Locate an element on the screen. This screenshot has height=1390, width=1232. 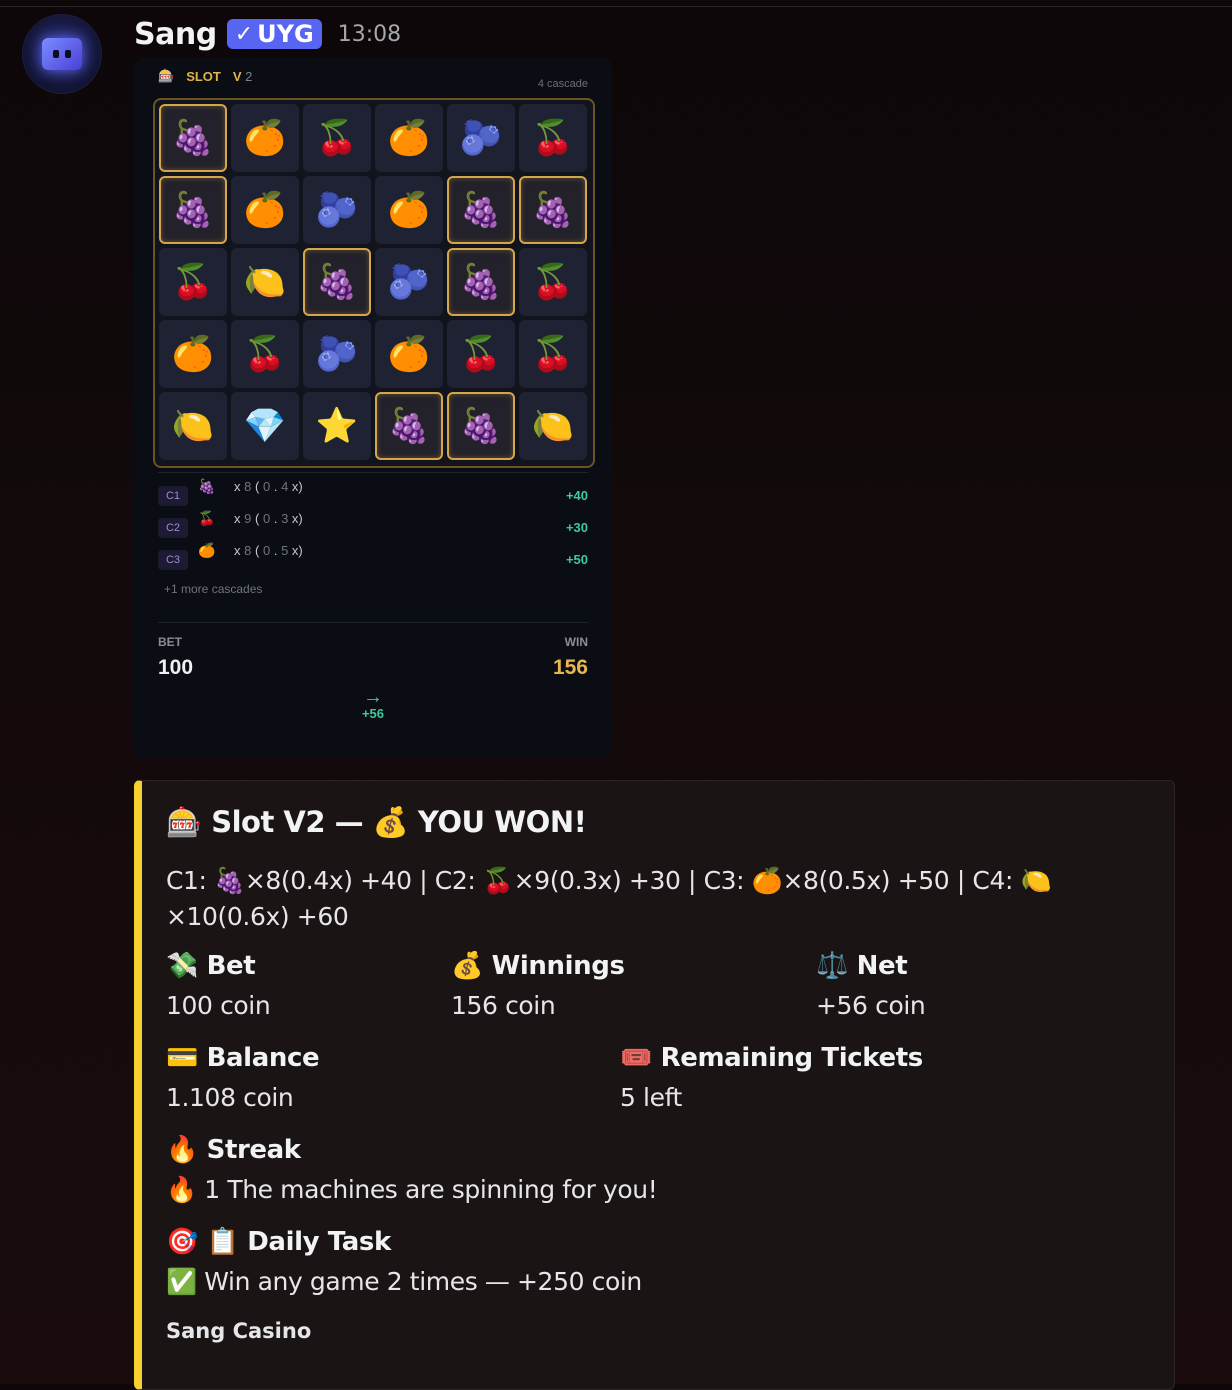
field-name: ⚖️ Net is located at coordinates (862, 966).